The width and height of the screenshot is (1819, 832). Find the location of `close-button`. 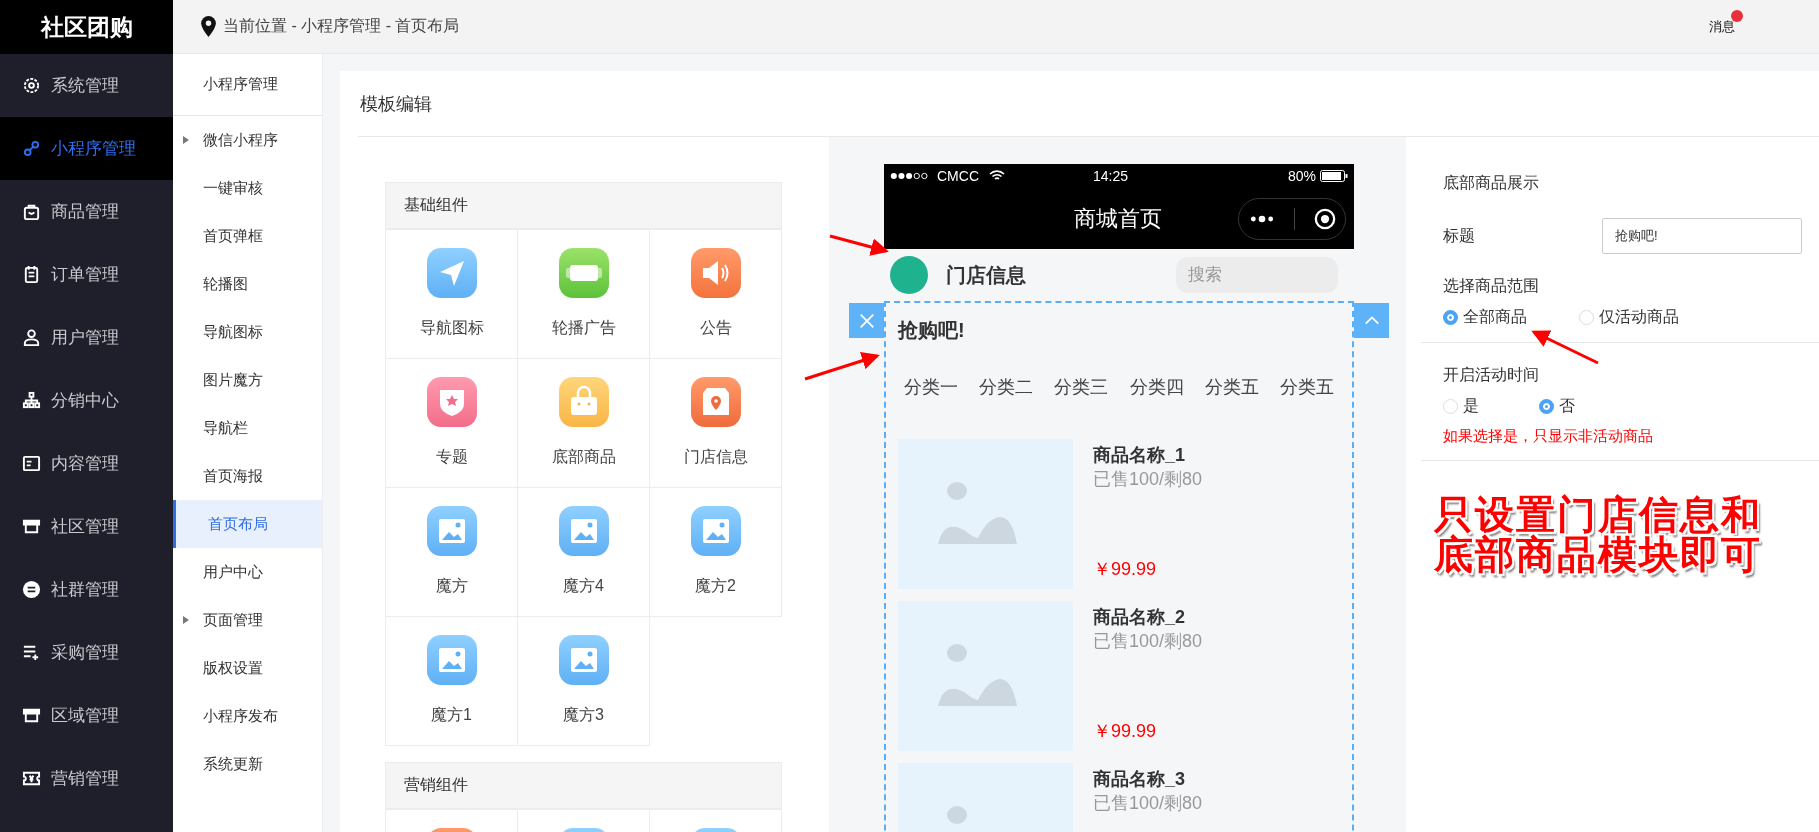

close-button is located at coordinates (866, 320).